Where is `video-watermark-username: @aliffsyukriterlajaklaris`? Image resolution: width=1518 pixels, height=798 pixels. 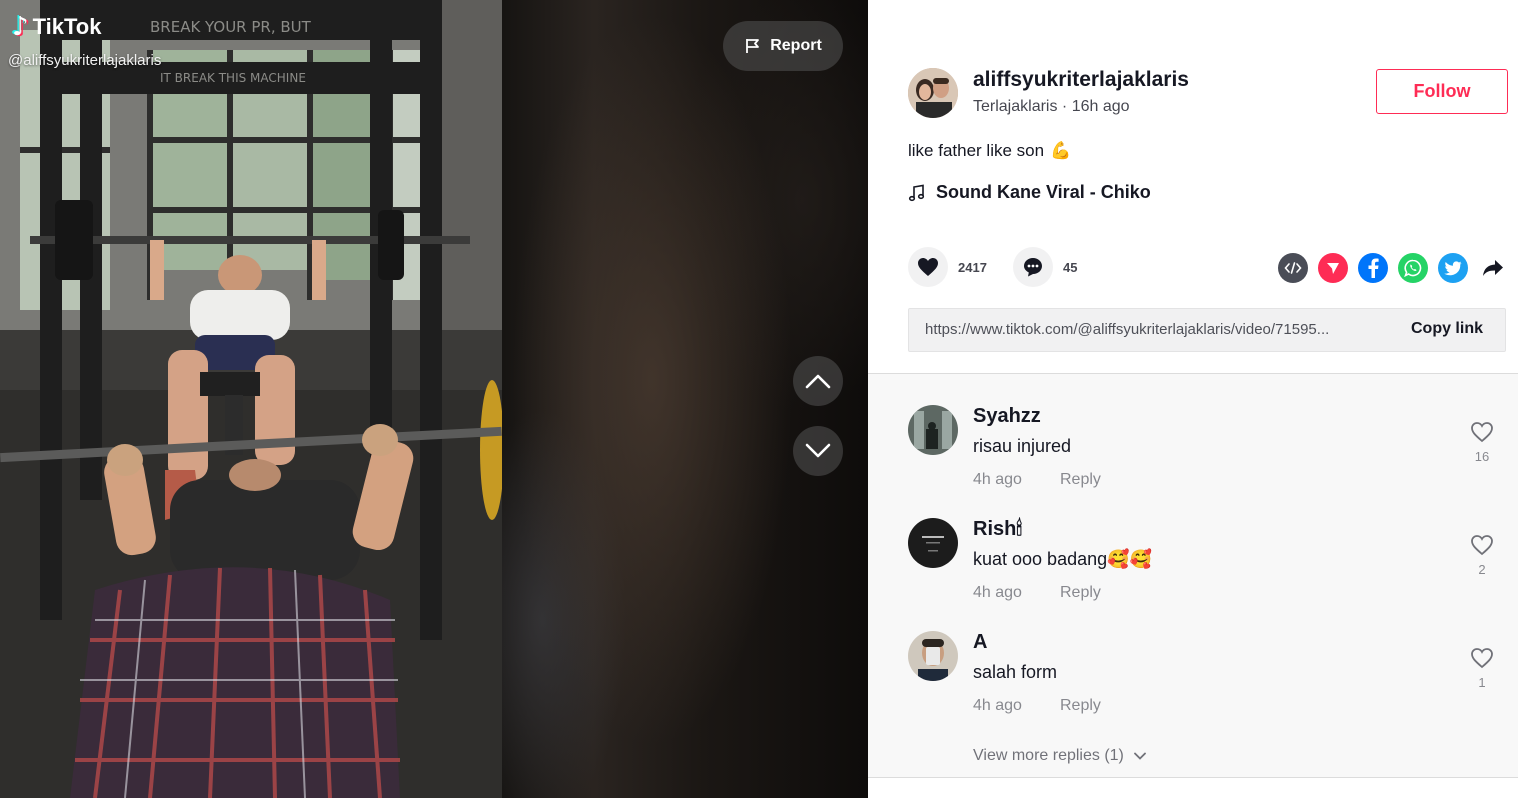 video-watermark-username: @aliffsyukriterlajaklaris is located at coordinates (85, 60).